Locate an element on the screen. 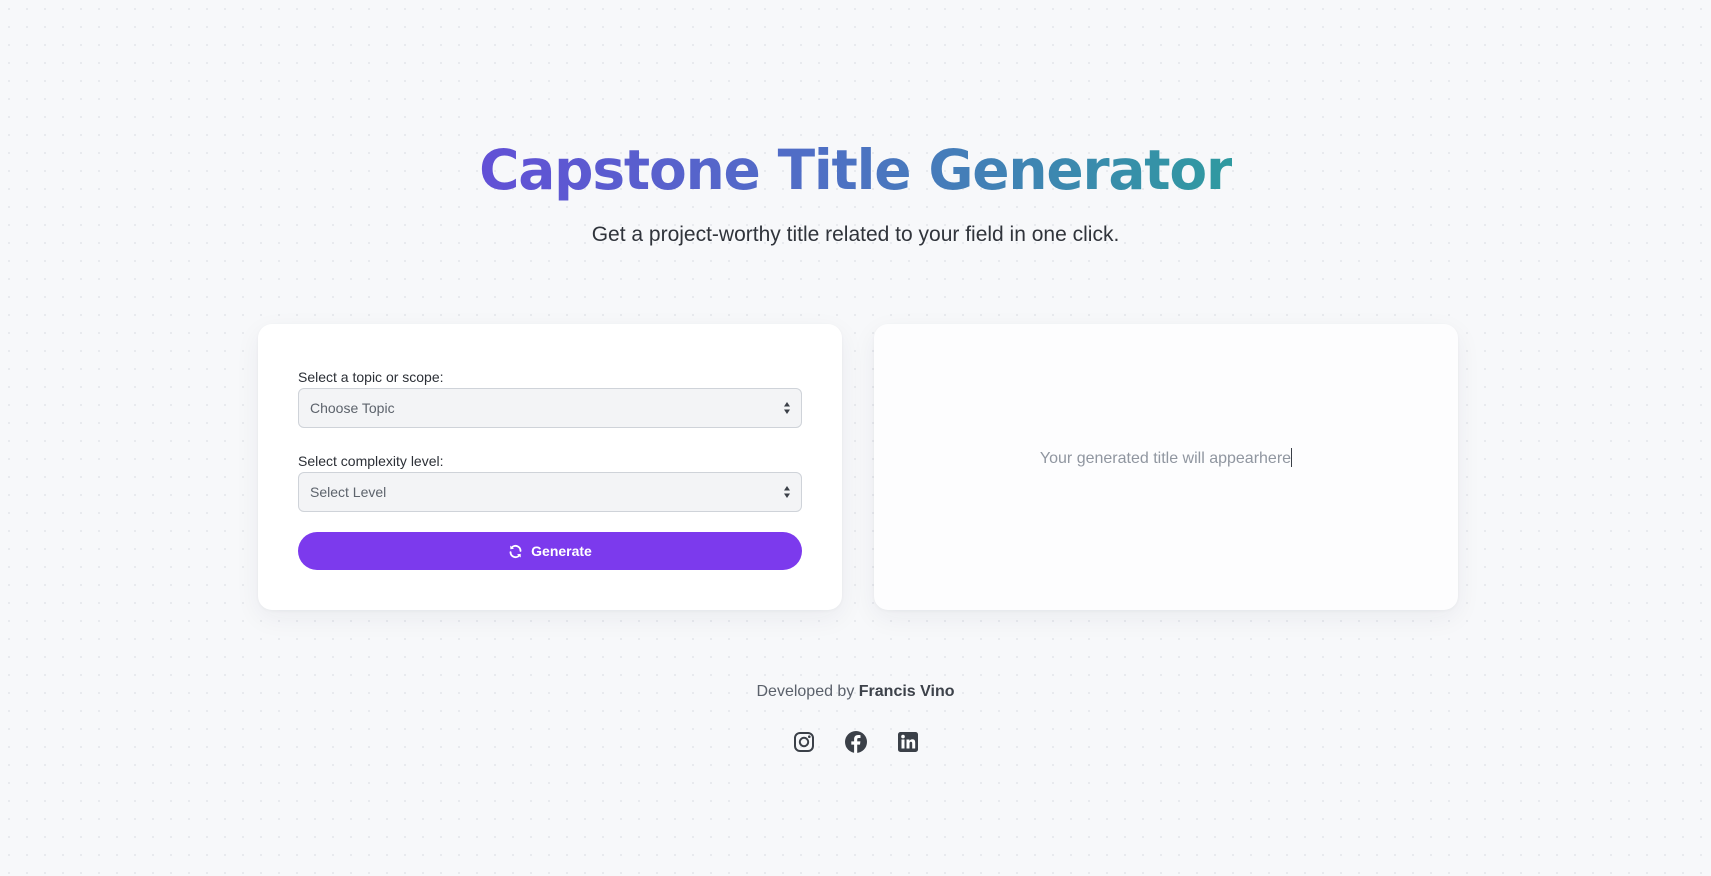  topic-select: Choose Topic is located at coordinates (550, 408).